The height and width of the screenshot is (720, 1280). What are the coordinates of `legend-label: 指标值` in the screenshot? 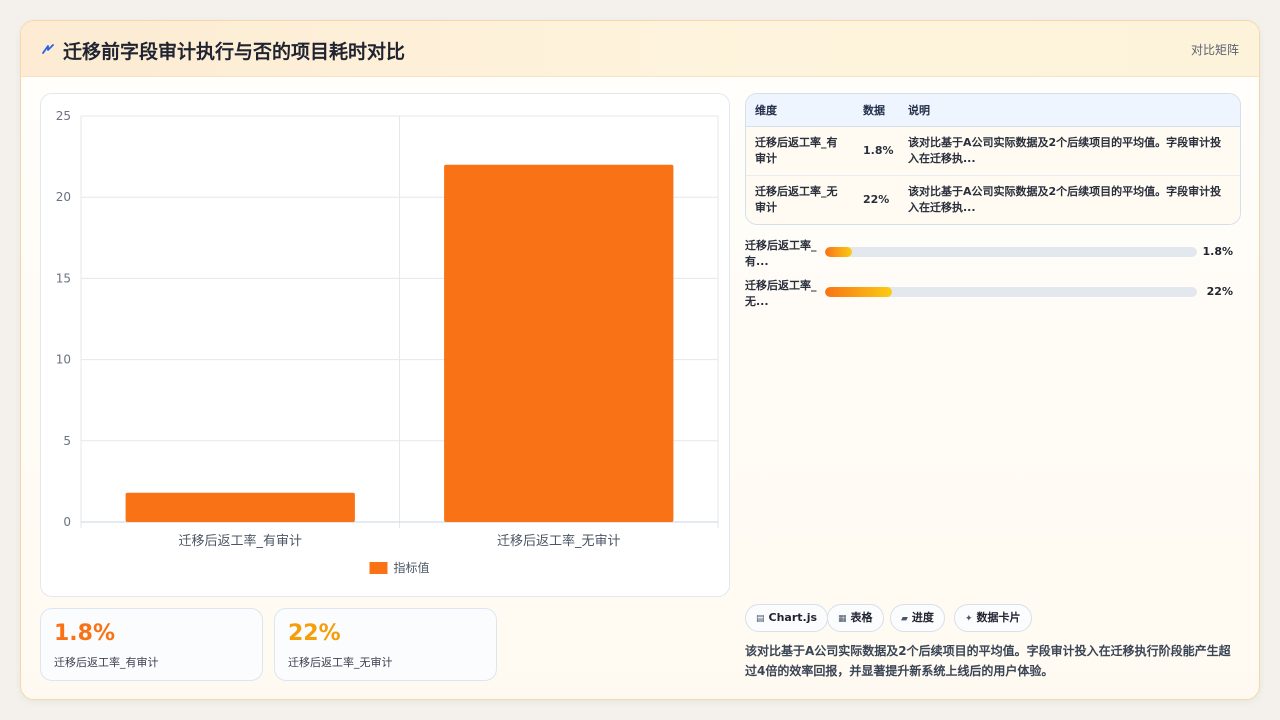 It's located at (412, 567).